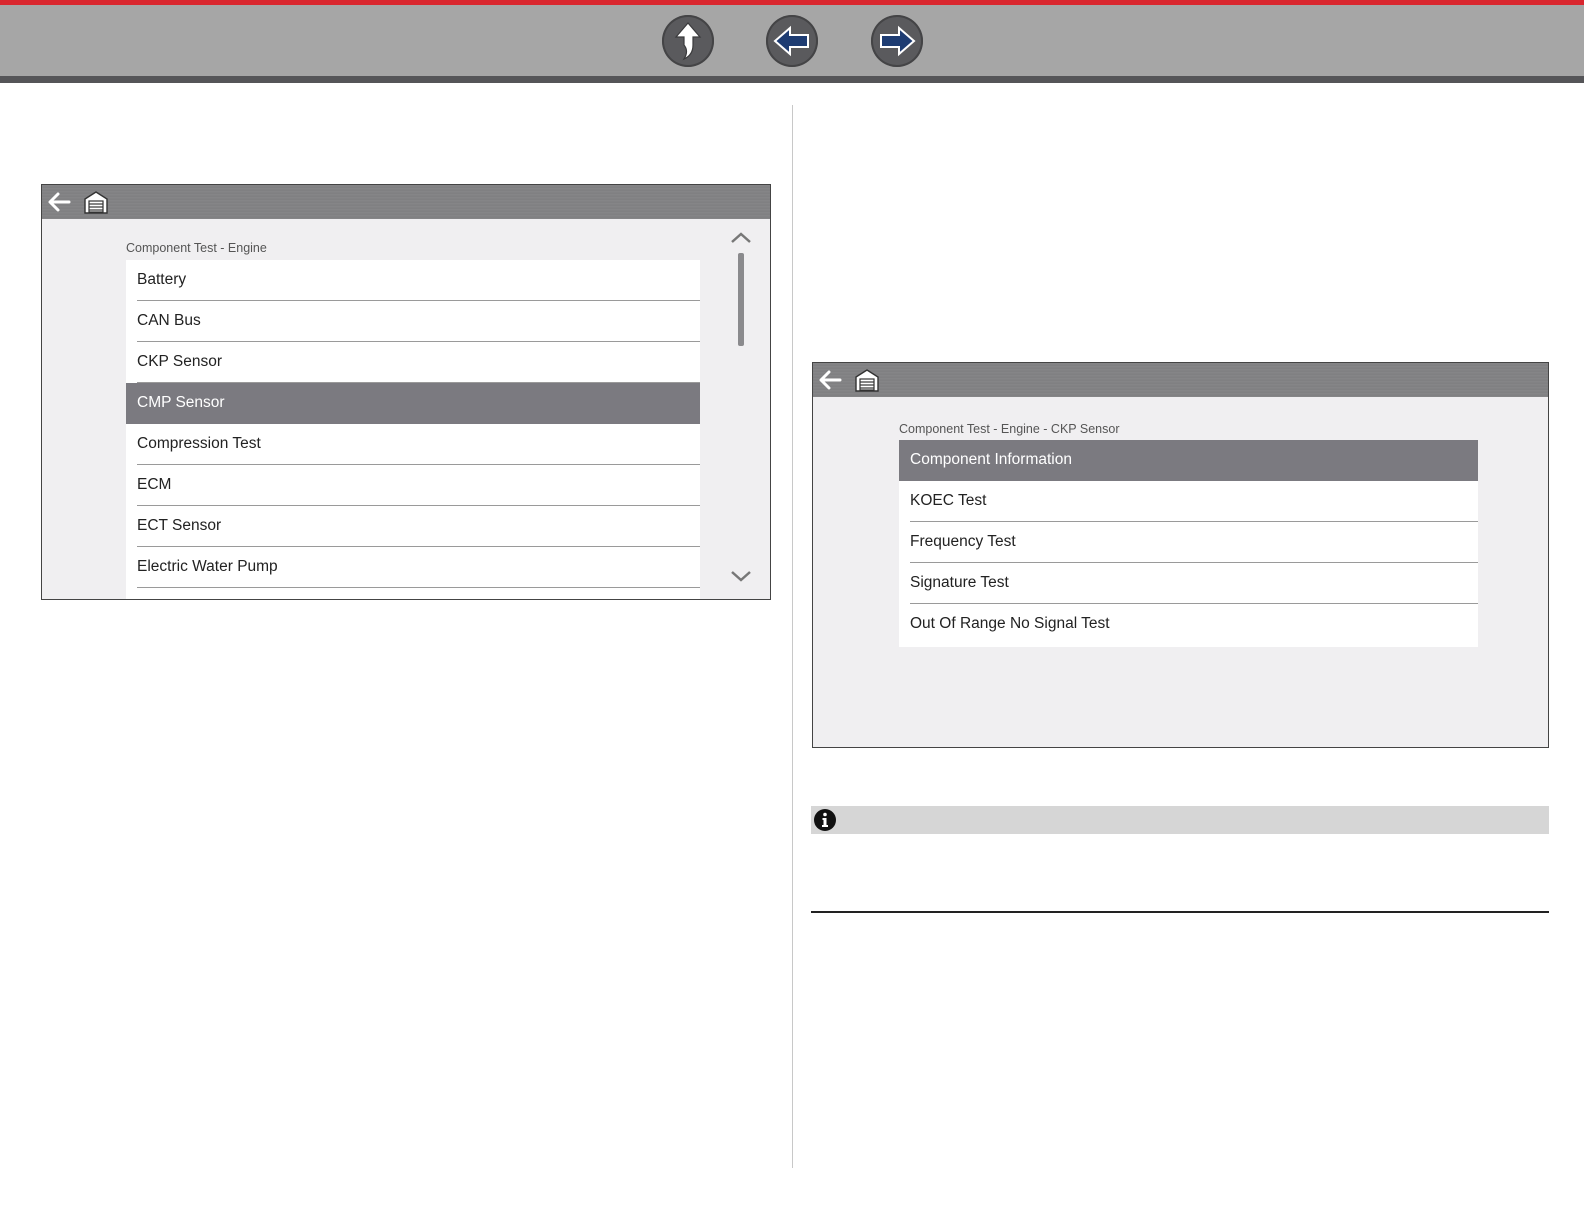  I want to click on up-button, so click(688, 41).